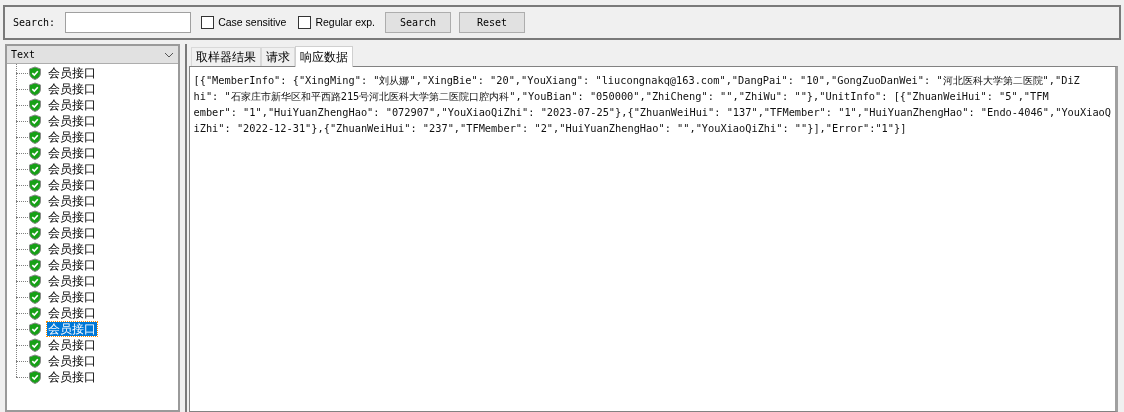 This screenshot has width=1124, height=412. What do you see at coordinates (34, 23) in the screenshot?
I see `search-label: Search:` at bounding box center [34, 23].